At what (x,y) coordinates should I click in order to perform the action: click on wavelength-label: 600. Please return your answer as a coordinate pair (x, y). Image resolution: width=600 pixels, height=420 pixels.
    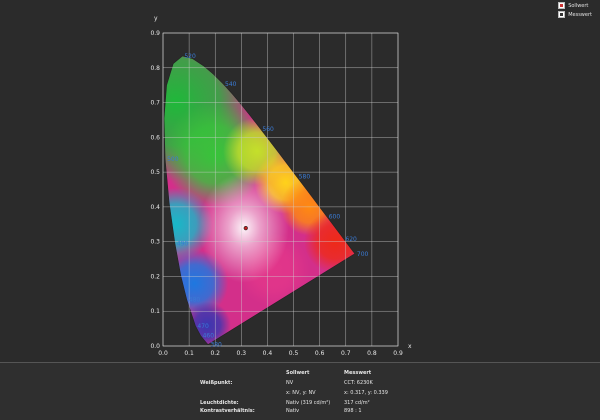
    Looking at the image, I should click on (335, 217).